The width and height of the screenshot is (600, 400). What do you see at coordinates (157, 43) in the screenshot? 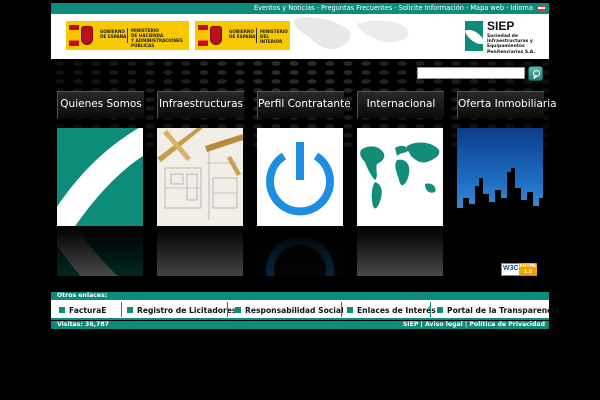
I see `ministry-line-3: y Administraciones Públicas` at bounding box center [157, 43].